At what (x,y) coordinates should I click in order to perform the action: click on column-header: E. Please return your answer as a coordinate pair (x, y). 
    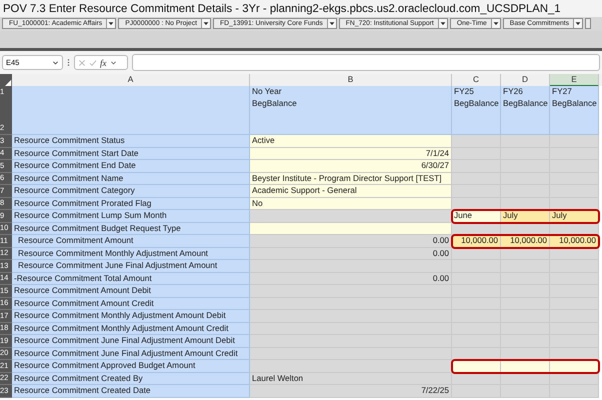
    Looking at the image, I should click on (574, 80).